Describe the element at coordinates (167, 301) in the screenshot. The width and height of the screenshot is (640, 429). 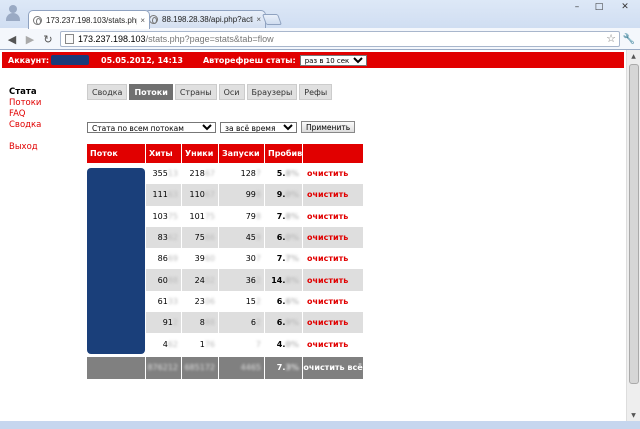
I see `hits-cell: 61 33` at that location.